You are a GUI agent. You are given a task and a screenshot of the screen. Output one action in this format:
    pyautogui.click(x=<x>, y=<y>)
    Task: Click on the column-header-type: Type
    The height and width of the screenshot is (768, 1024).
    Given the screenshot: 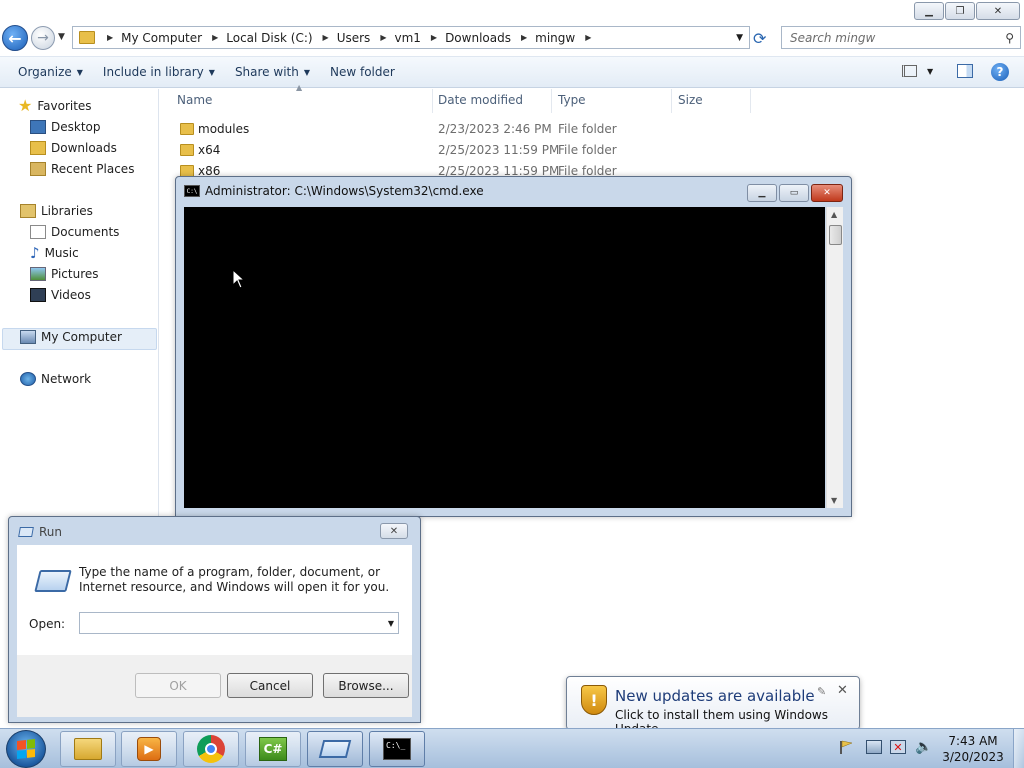 What is the action you would take?
    pyautogui.click(x=572, y=104)
    